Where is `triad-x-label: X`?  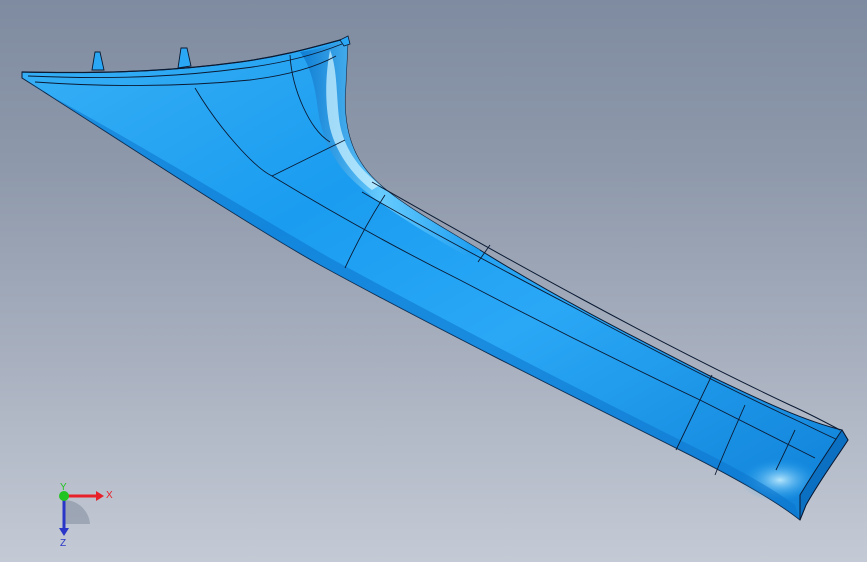 triad-x-label: X is located at coordinates (109, 495).